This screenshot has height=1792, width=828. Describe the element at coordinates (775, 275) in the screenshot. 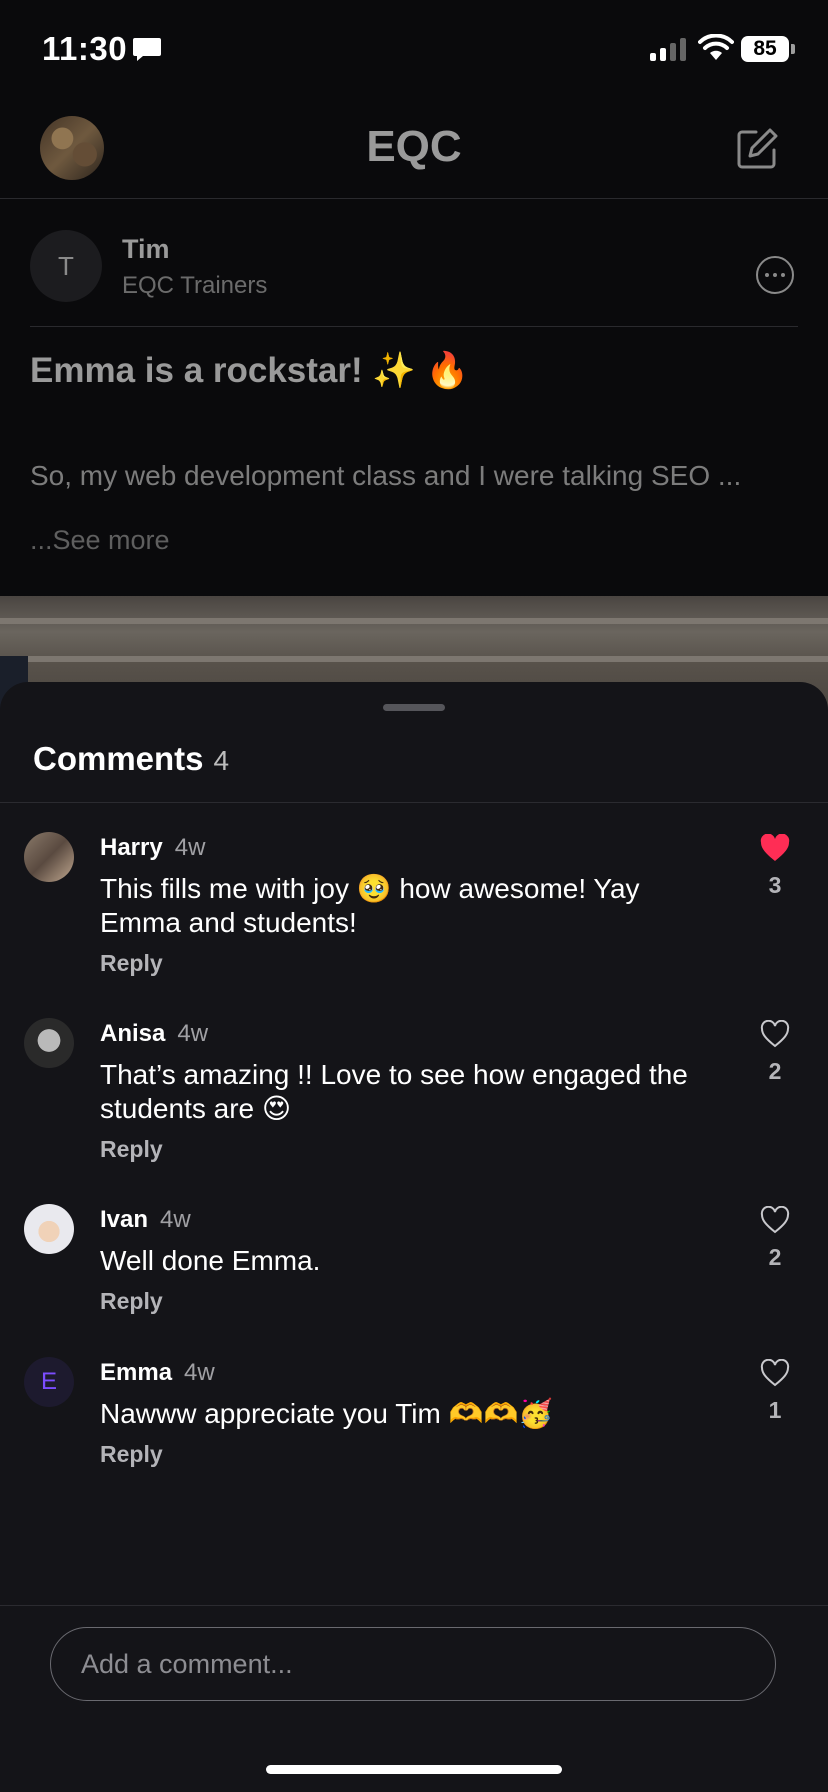

I see `more-options-icon` at that location.